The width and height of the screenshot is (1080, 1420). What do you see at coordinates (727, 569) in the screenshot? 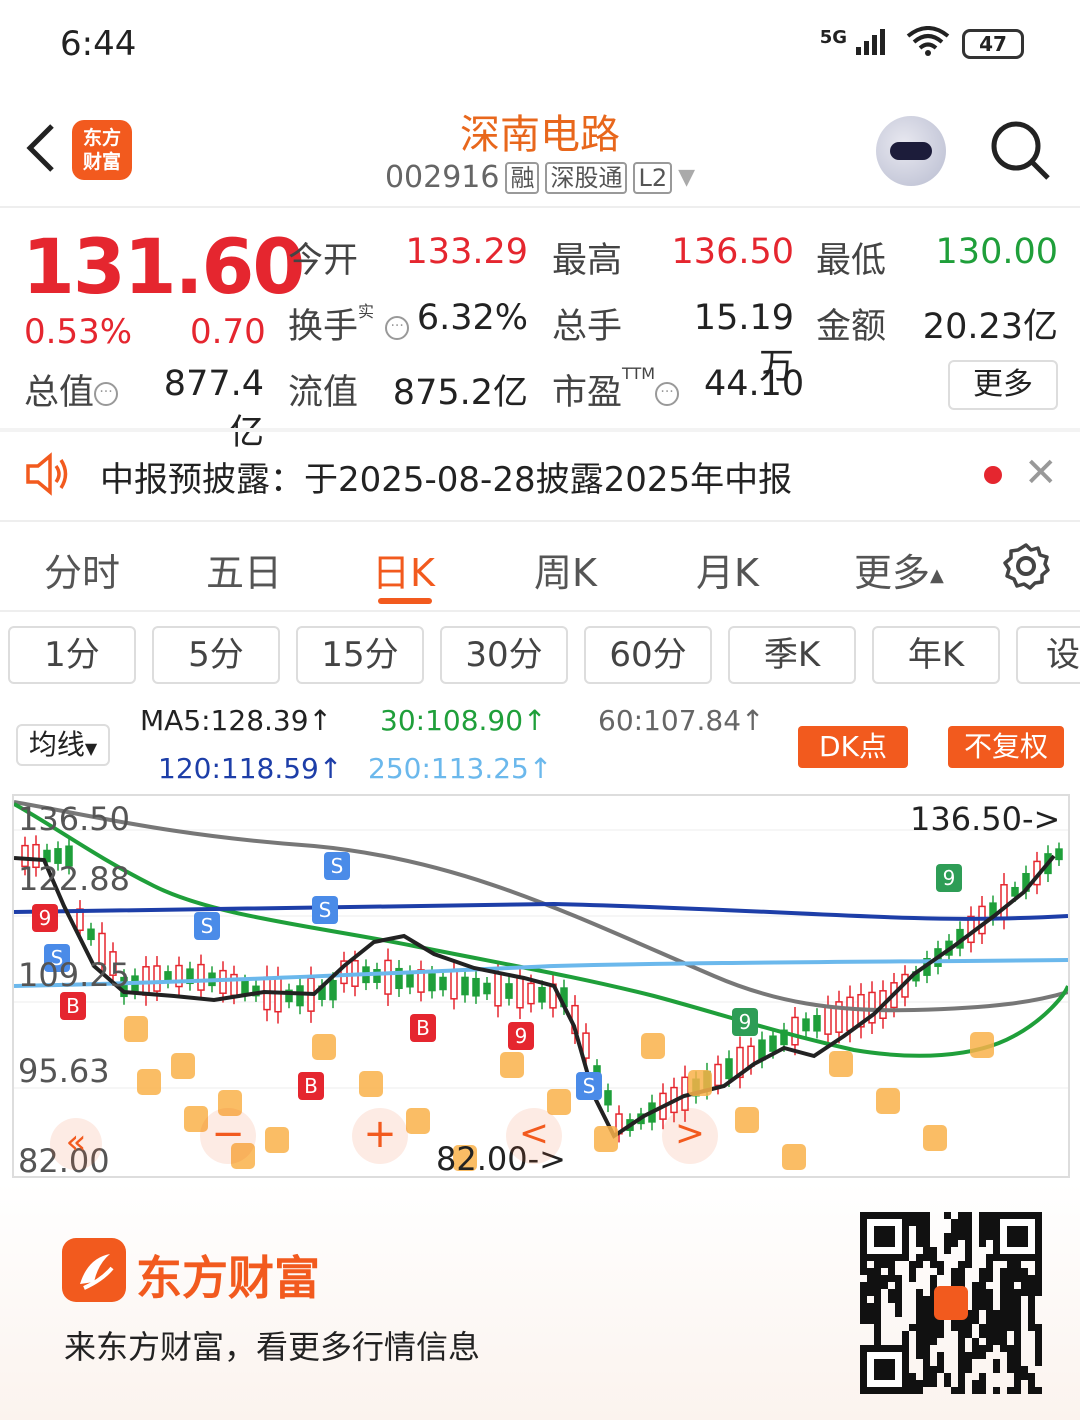
I see `tab-monthly-k: 月K` at bounding box center [727, 569].